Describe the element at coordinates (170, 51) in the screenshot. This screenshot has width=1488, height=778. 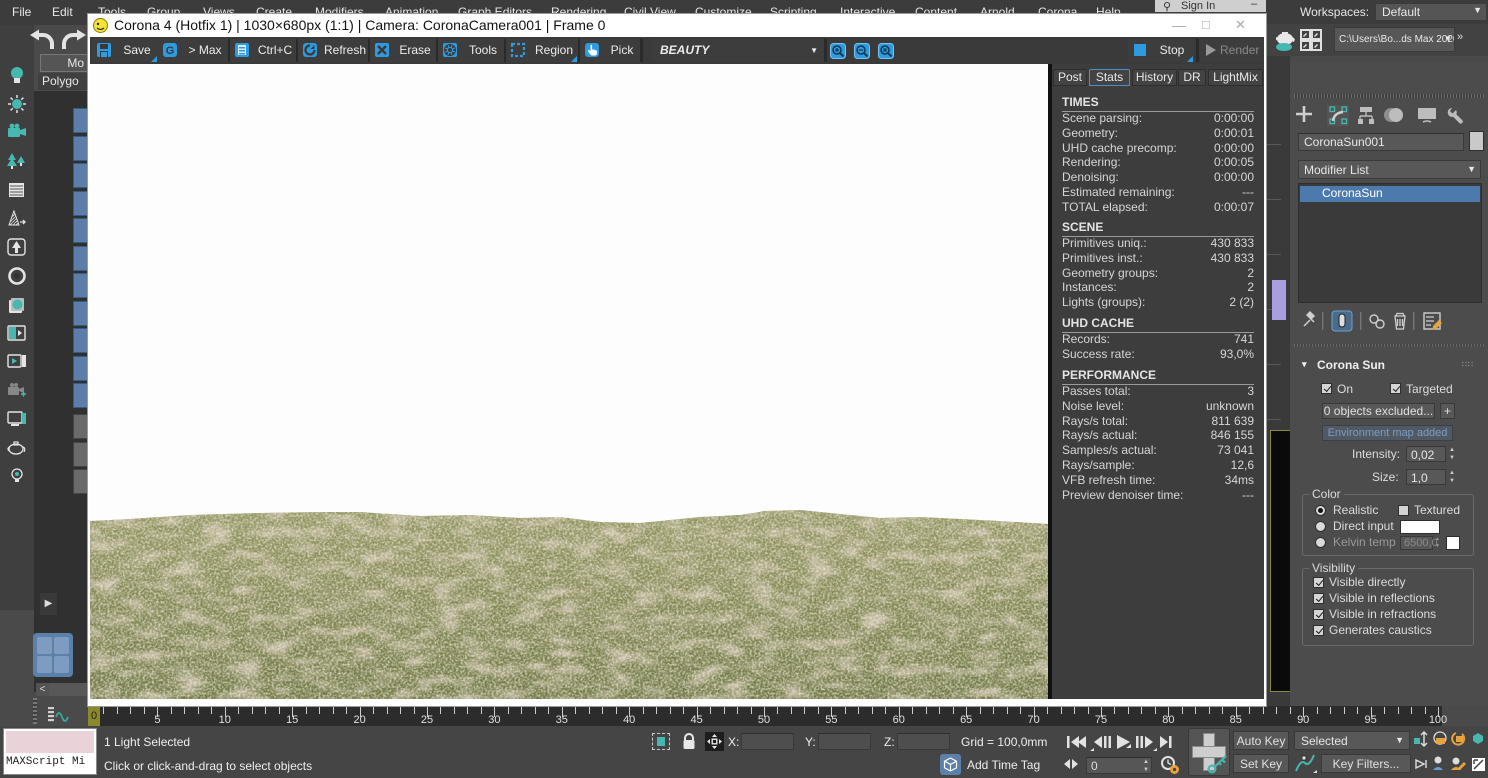
I see `svg-text: G` at that location.